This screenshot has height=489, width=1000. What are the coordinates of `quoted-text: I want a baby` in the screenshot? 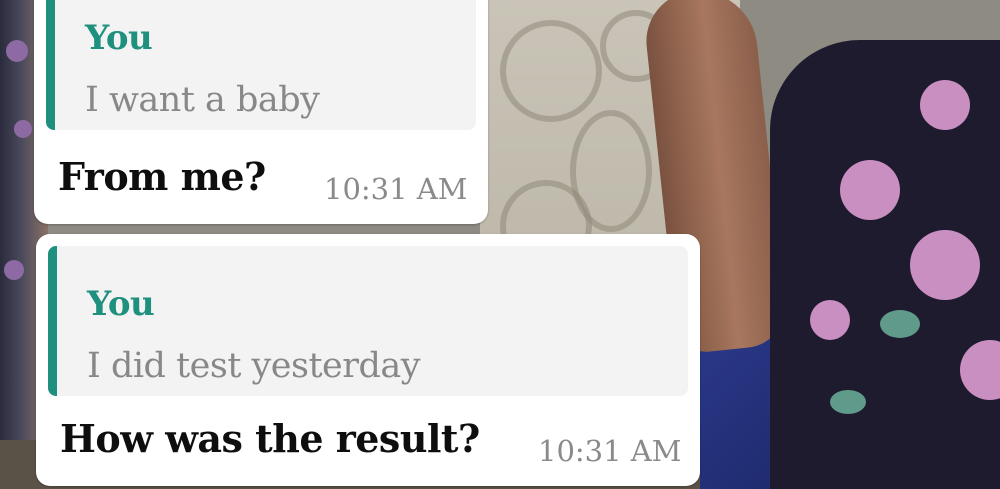 It's located at (202, 100).